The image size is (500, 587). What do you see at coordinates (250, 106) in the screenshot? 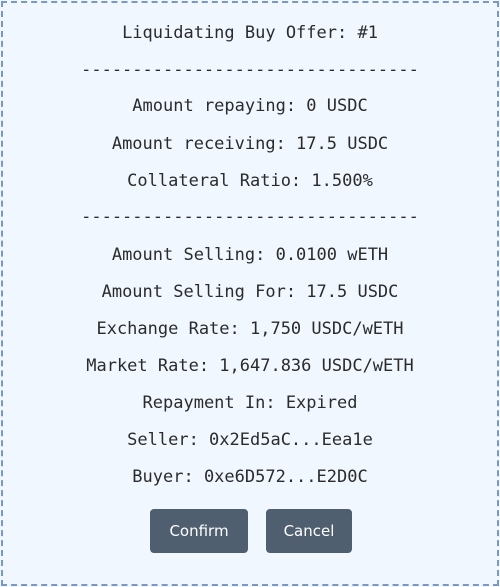
I see `amount-repaying: Amount repaying: 0 USDC` at bounding box center [250, 106].